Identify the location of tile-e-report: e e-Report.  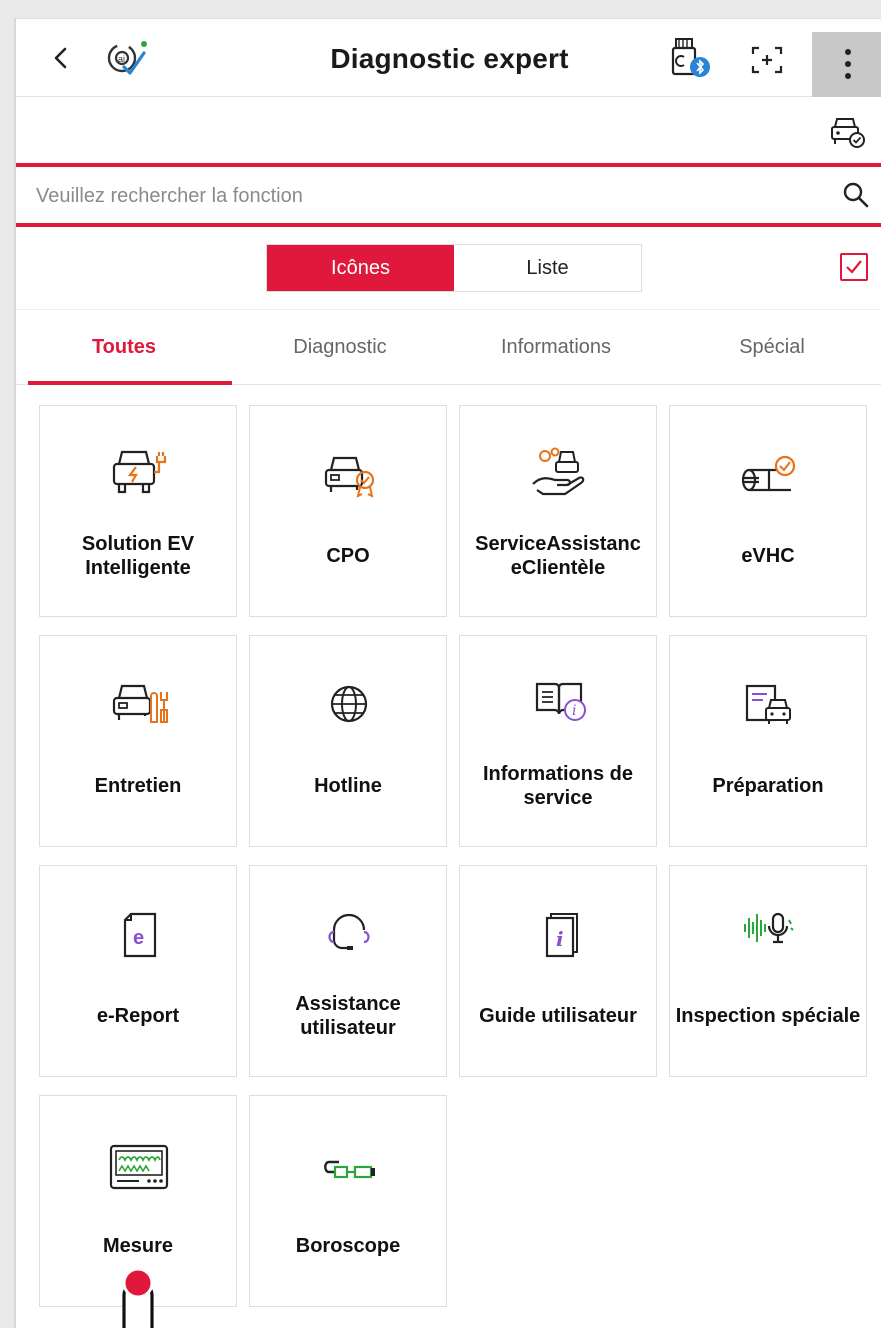
(138, 971).